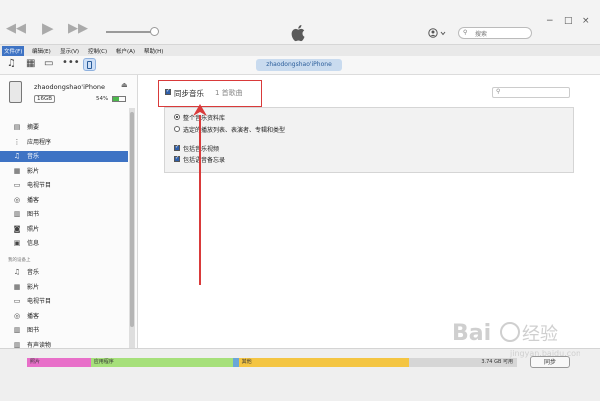 This screenshot has height=401, width=600. Describe the element at coordinates (16, 29) in the screenshot. I see `rewind-icon: ◀◀` at that location.